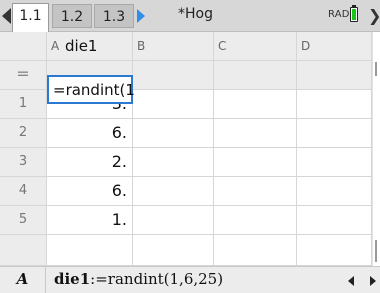 The height and width of the screenshot is (293, 380). I want to click on corner-cell, so click(23, 46).